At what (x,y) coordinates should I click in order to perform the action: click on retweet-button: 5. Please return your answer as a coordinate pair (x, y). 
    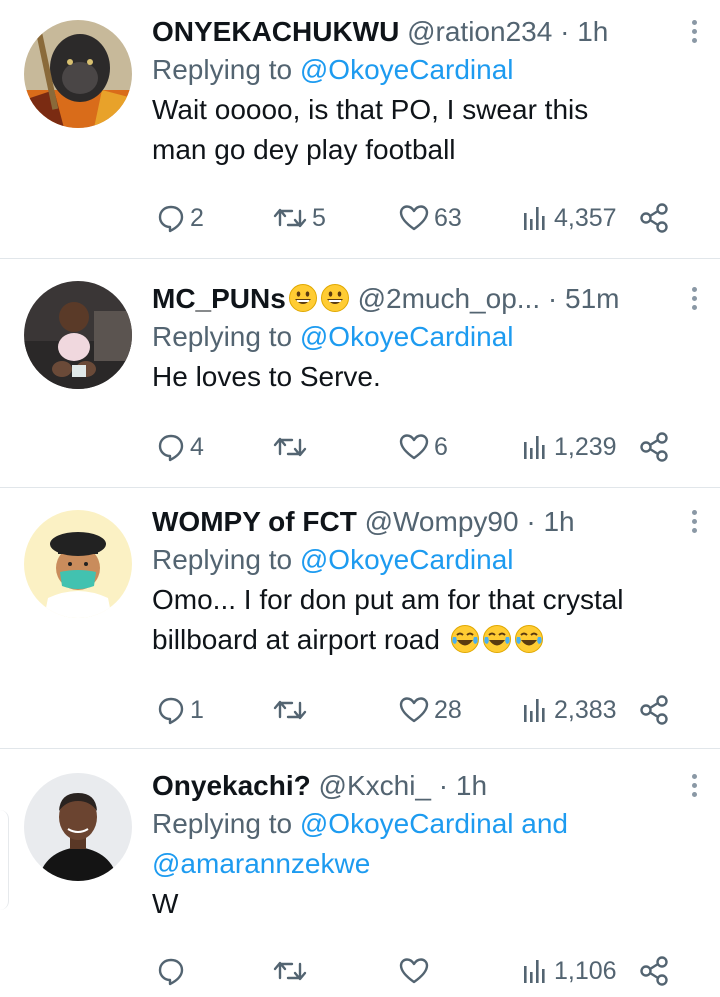
    Looking at the image, I should click on (299, 218).